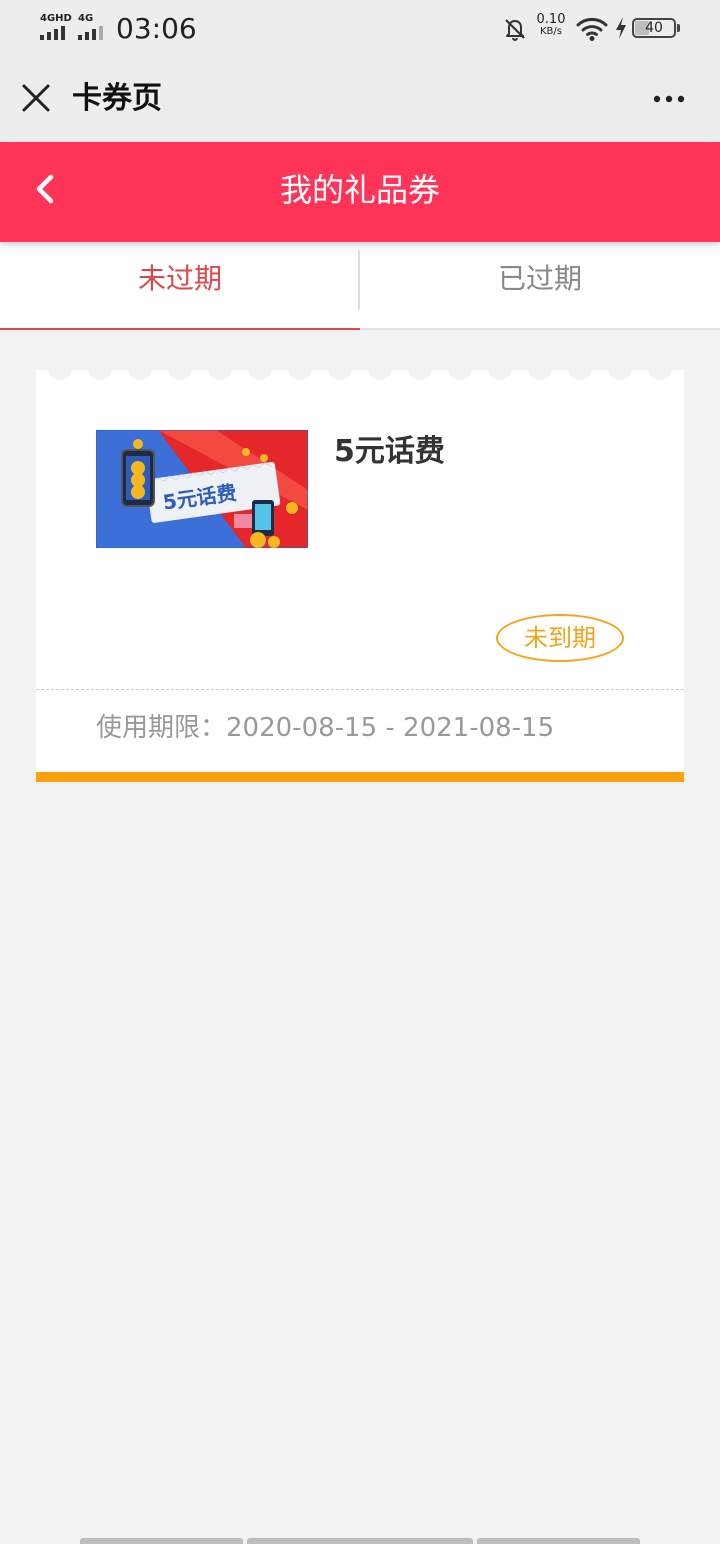  Describe the element at coordinates (95, 27) in the screenshot. I see `signal-icon-secondary: 4G` at that location.